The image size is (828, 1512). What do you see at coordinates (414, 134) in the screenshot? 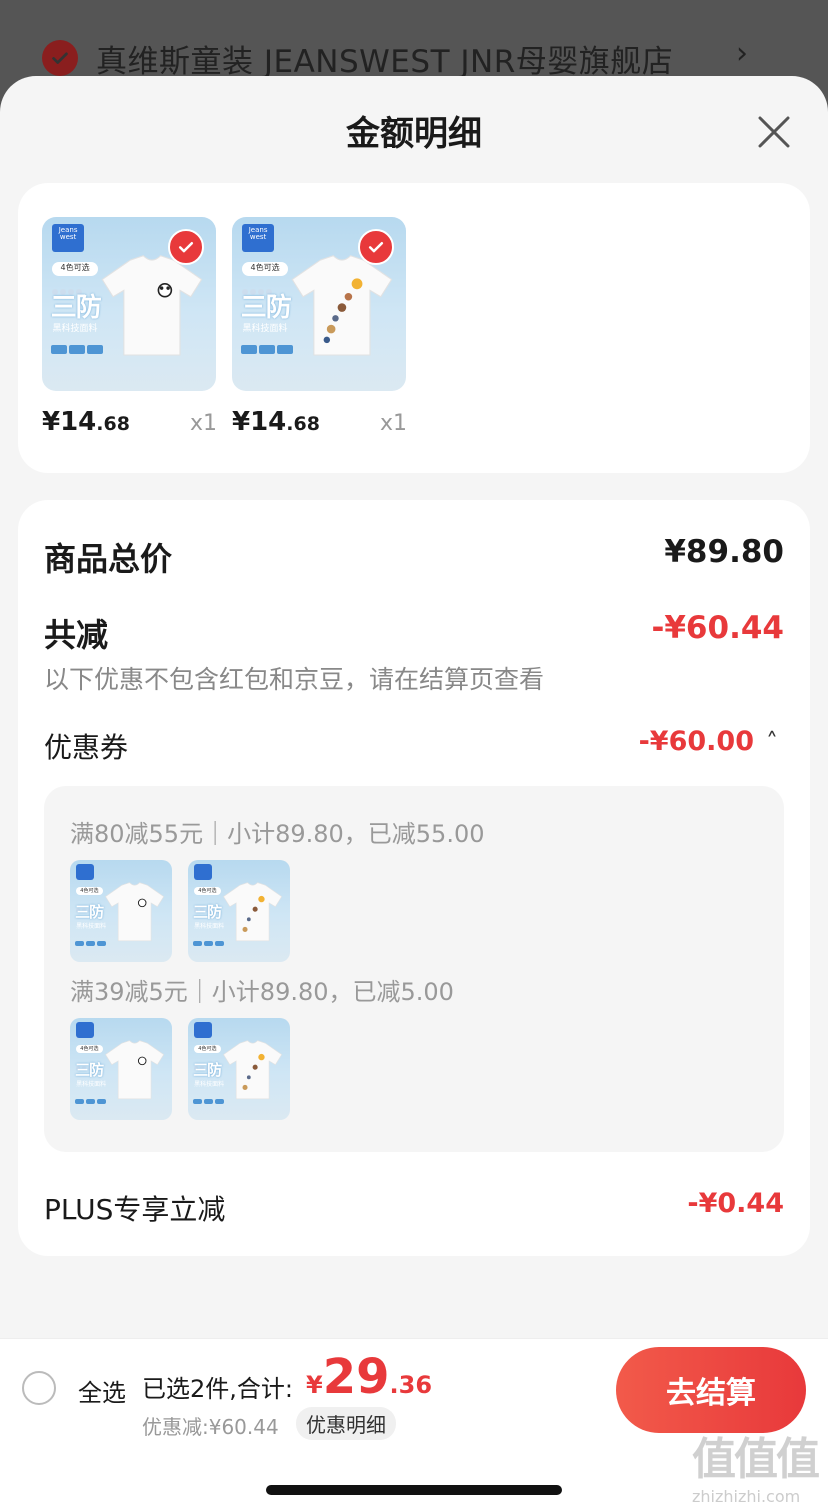
I see `sheet-title: 金额明细` at bounding box center [414, 134].